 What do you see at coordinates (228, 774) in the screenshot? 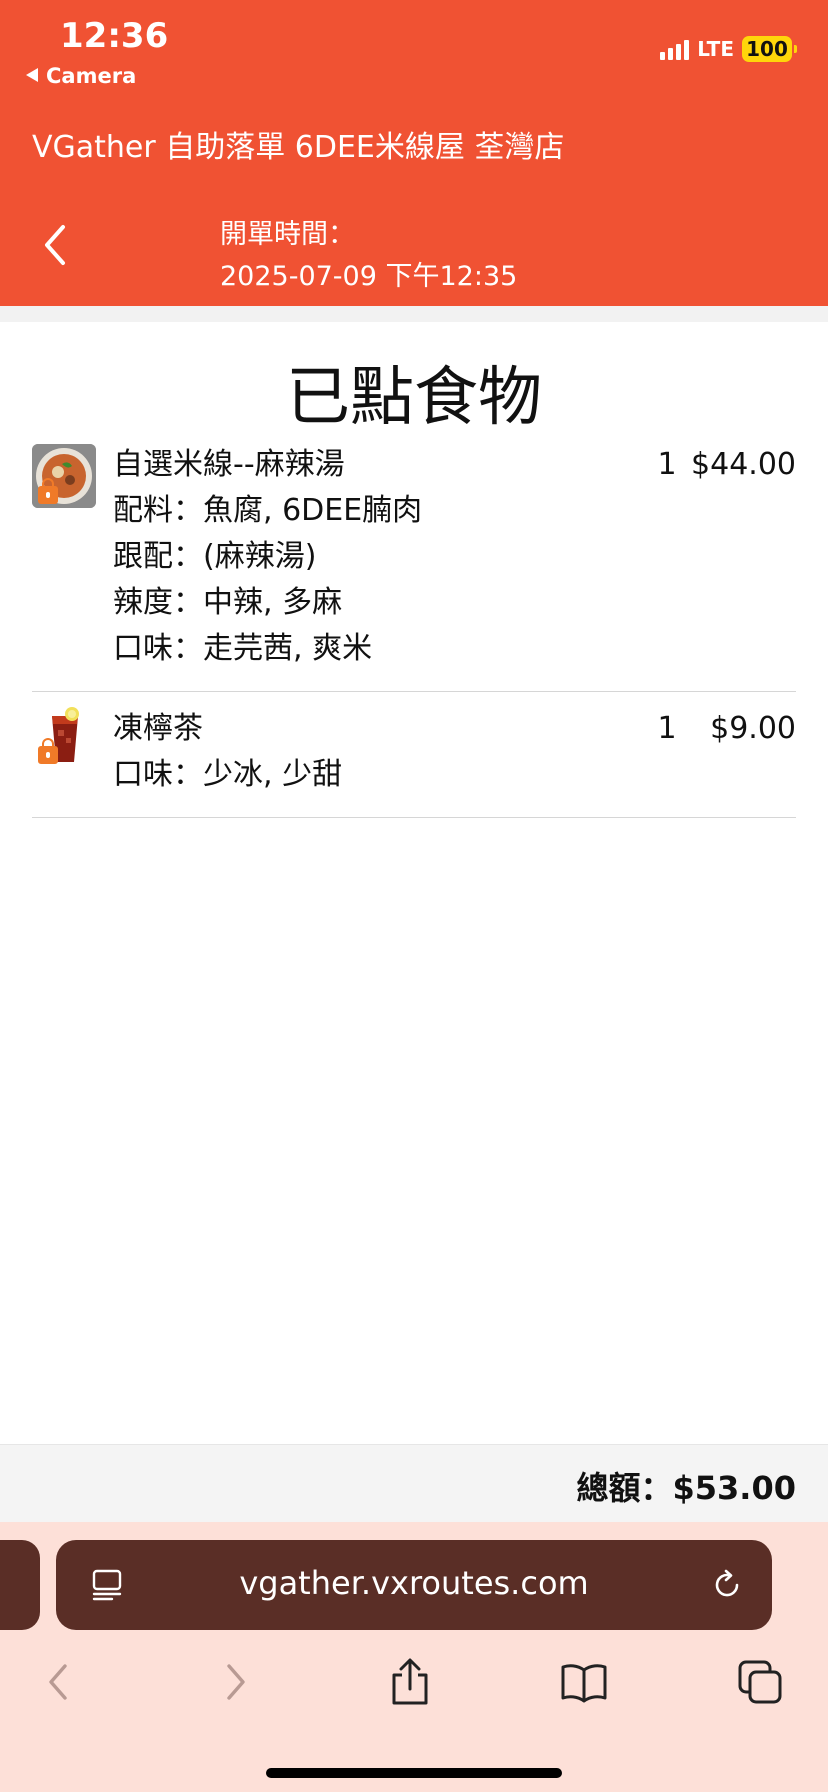
I see `item-detail: 口味：少冰, 少甜` at bounding box center [228, 774].